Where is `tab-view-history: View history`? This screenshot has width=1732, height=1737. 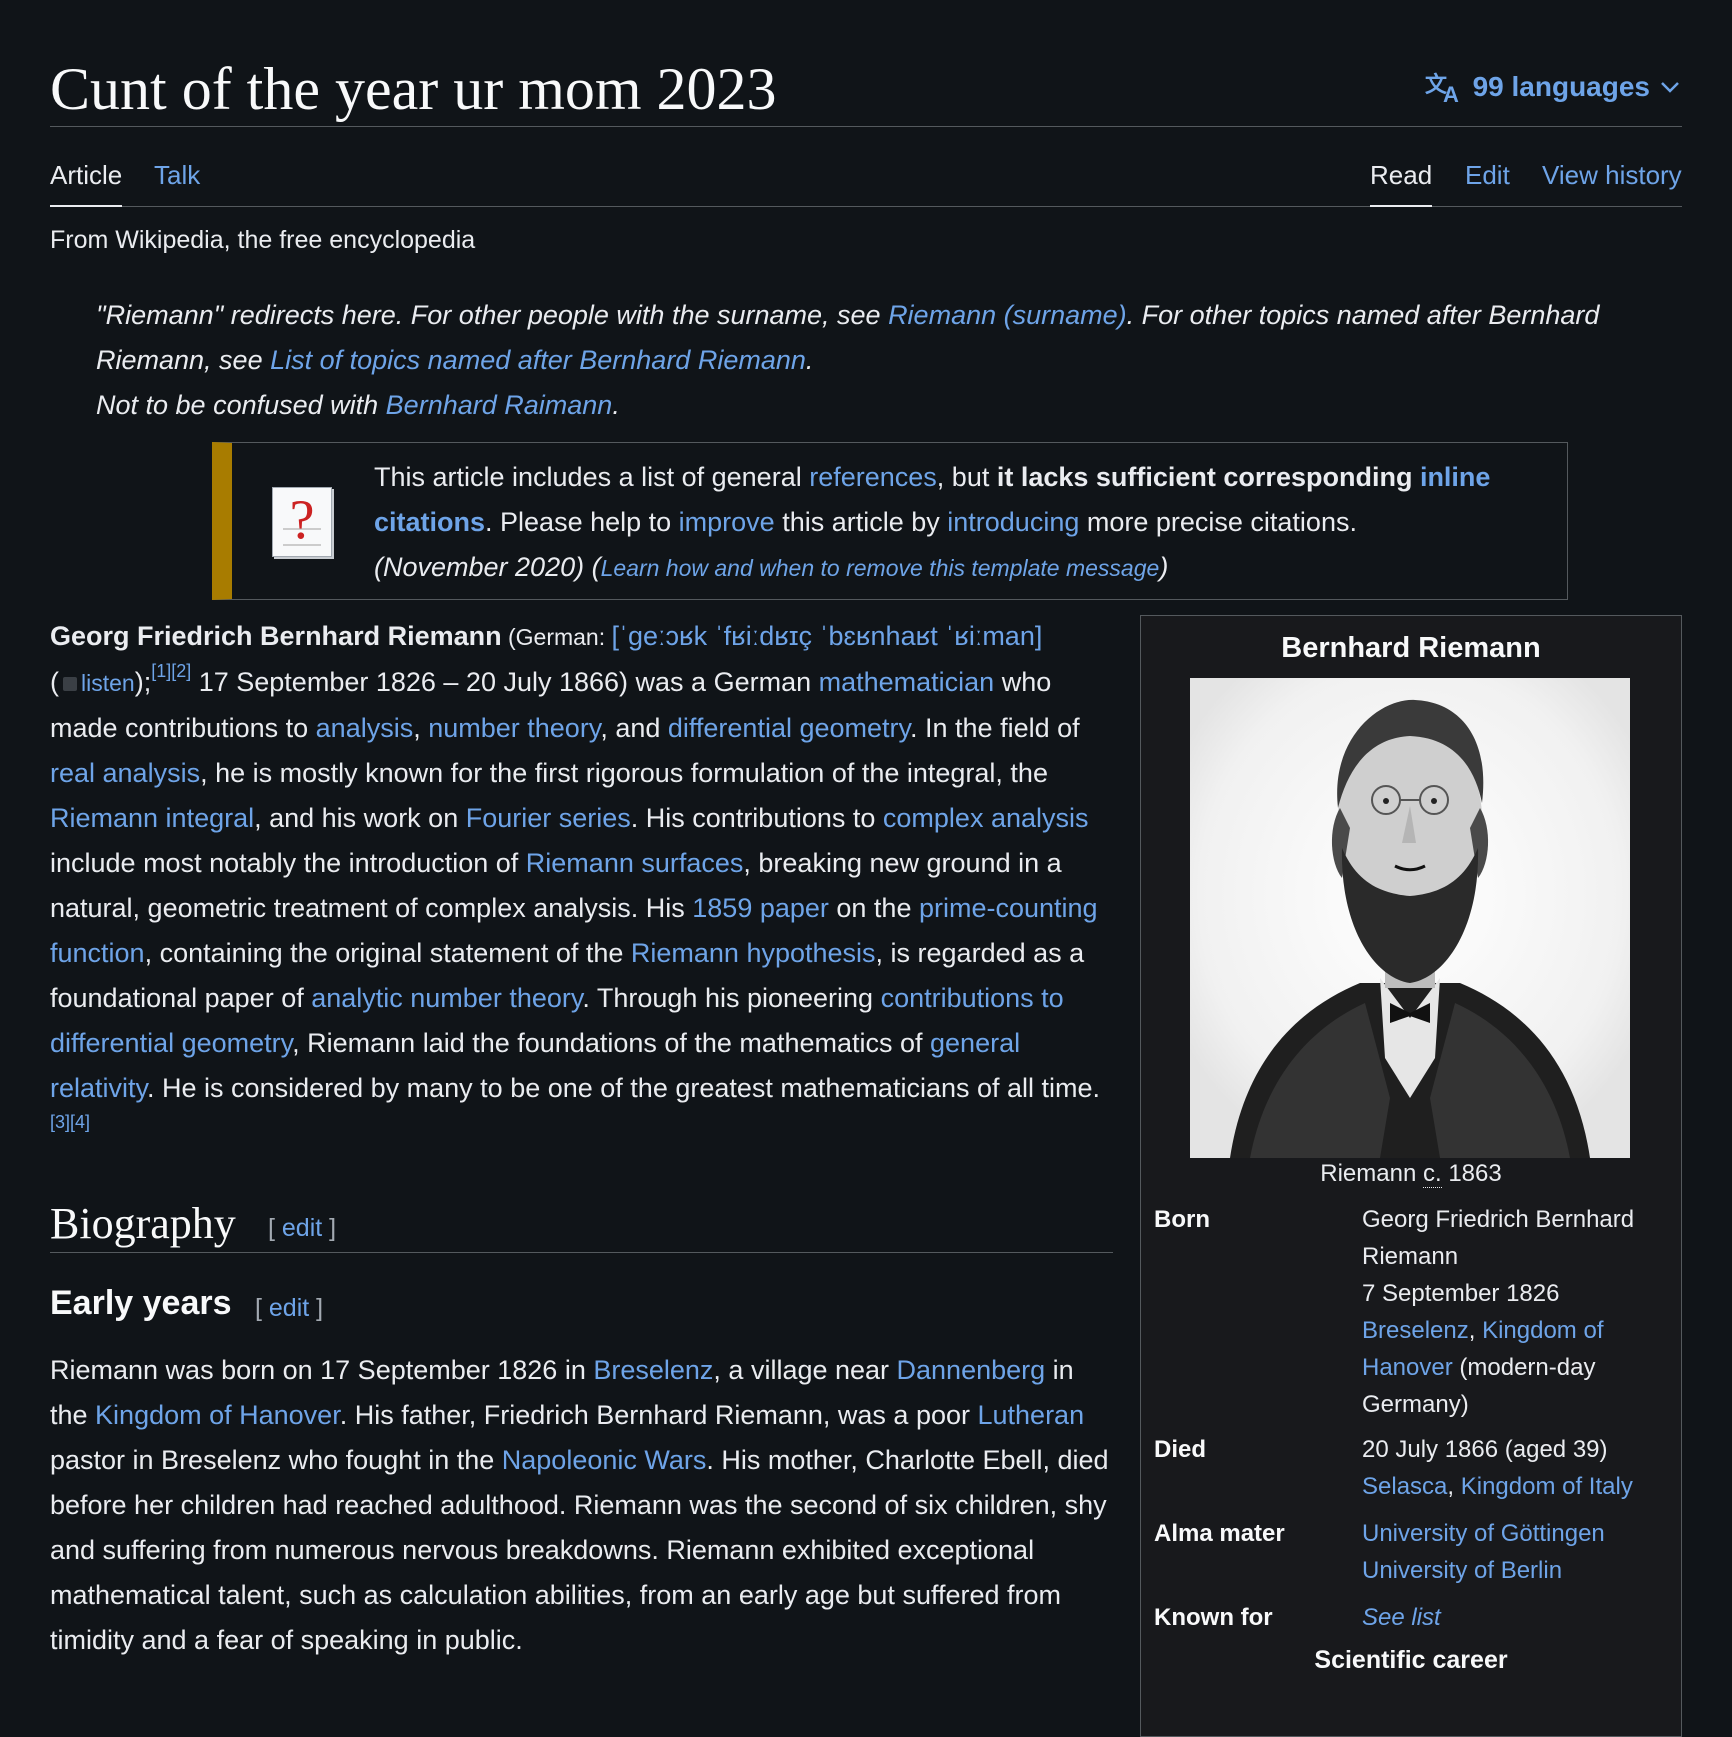 tab-view-history: View history is located at coordinates (1612, 182).